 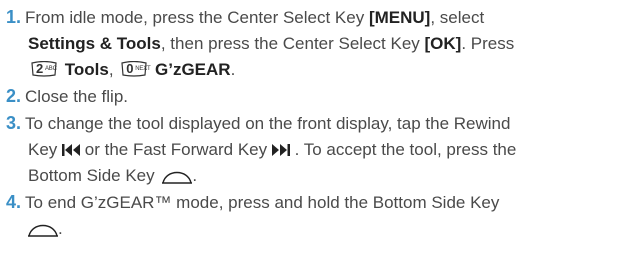 I want to click on step-number: 1., so click(x=14, y=17).